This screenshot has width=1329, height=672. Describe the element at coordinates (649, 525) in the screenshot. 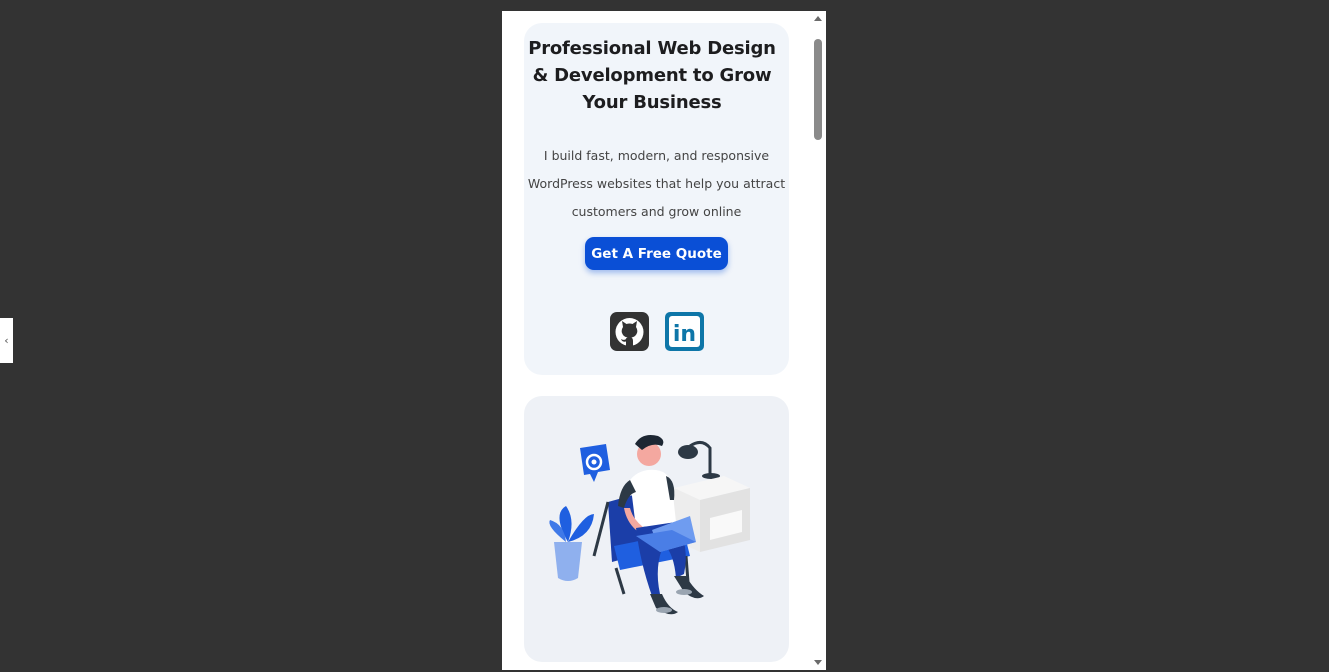

I see `person-laptop-illustration` at that location.